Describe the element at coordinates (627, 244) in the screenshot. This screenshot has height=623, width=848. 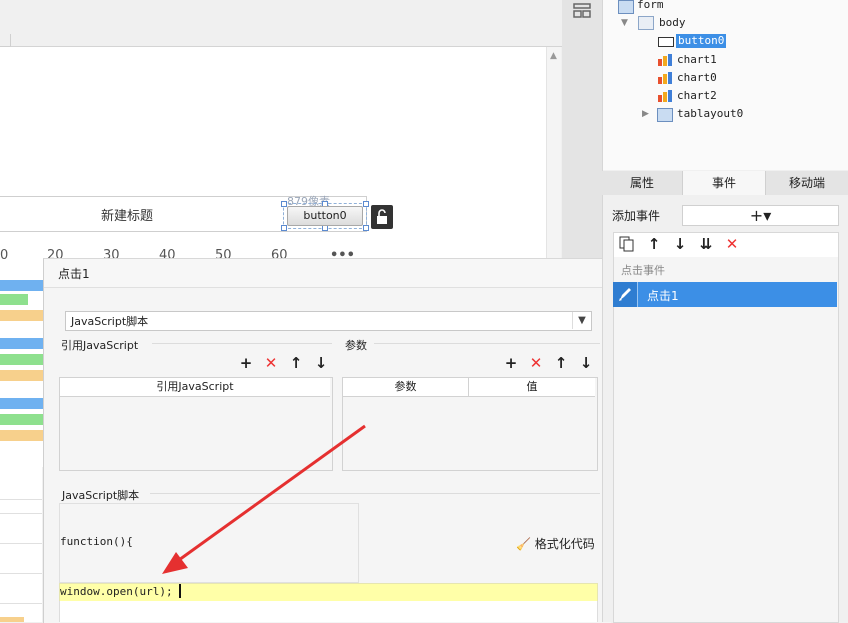
I see `copy-icon` at that location.